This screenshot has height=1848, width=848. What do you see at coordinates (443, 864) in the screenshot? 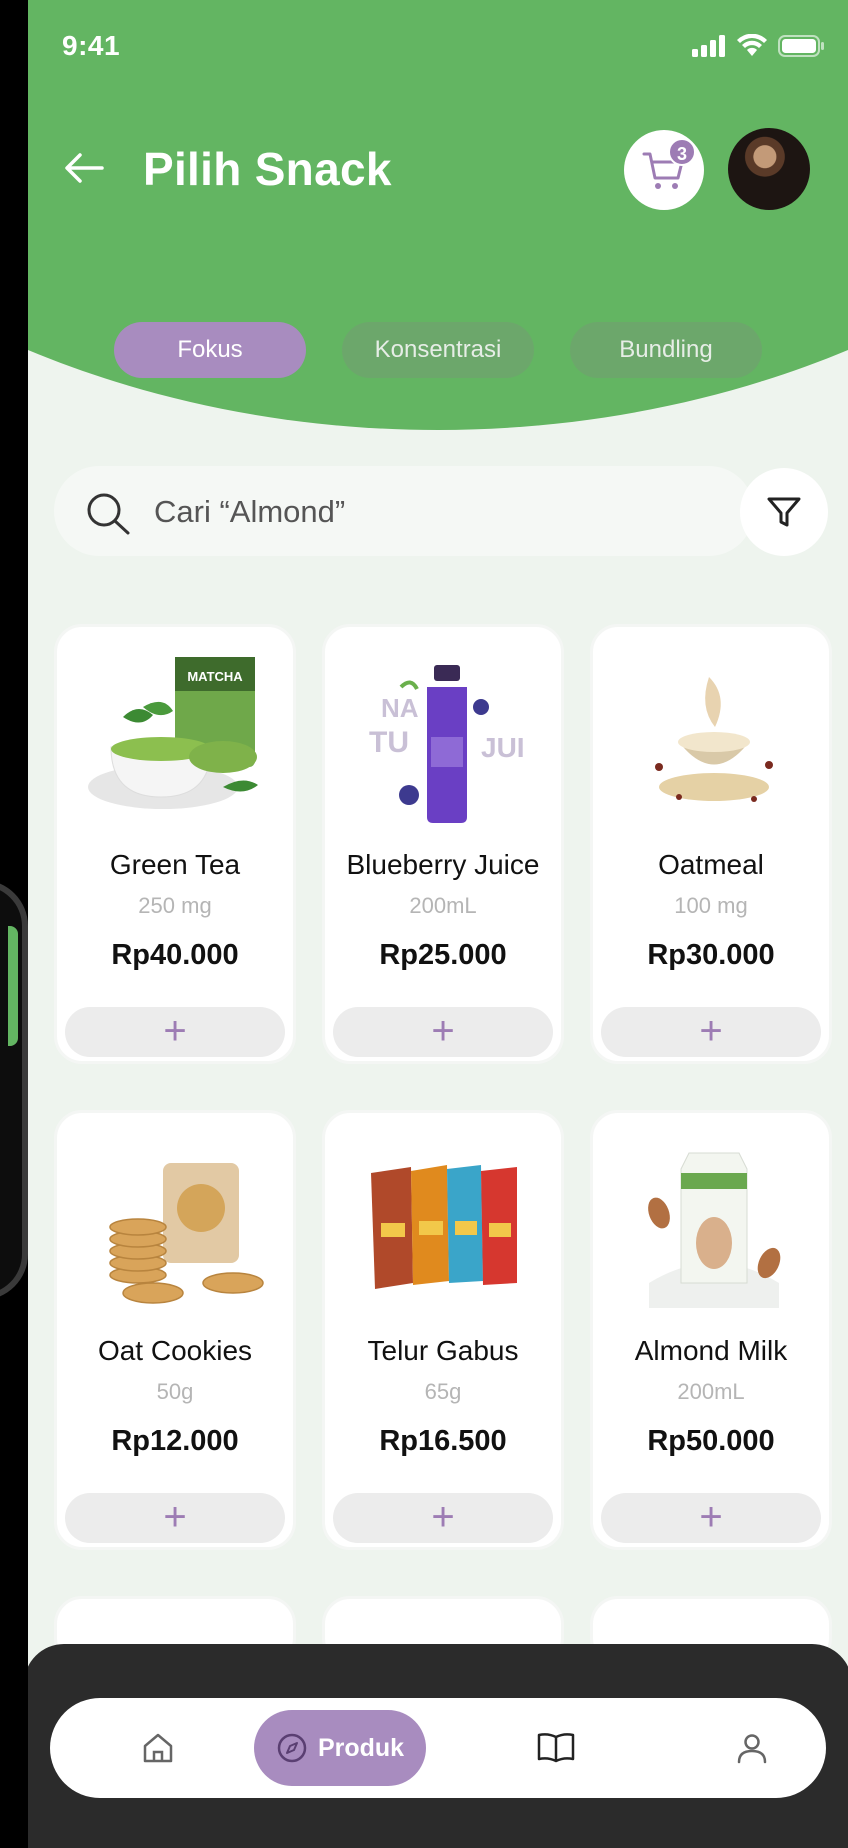
I see `product-name: Blueberry Juice` at bounding box center [443, 864].